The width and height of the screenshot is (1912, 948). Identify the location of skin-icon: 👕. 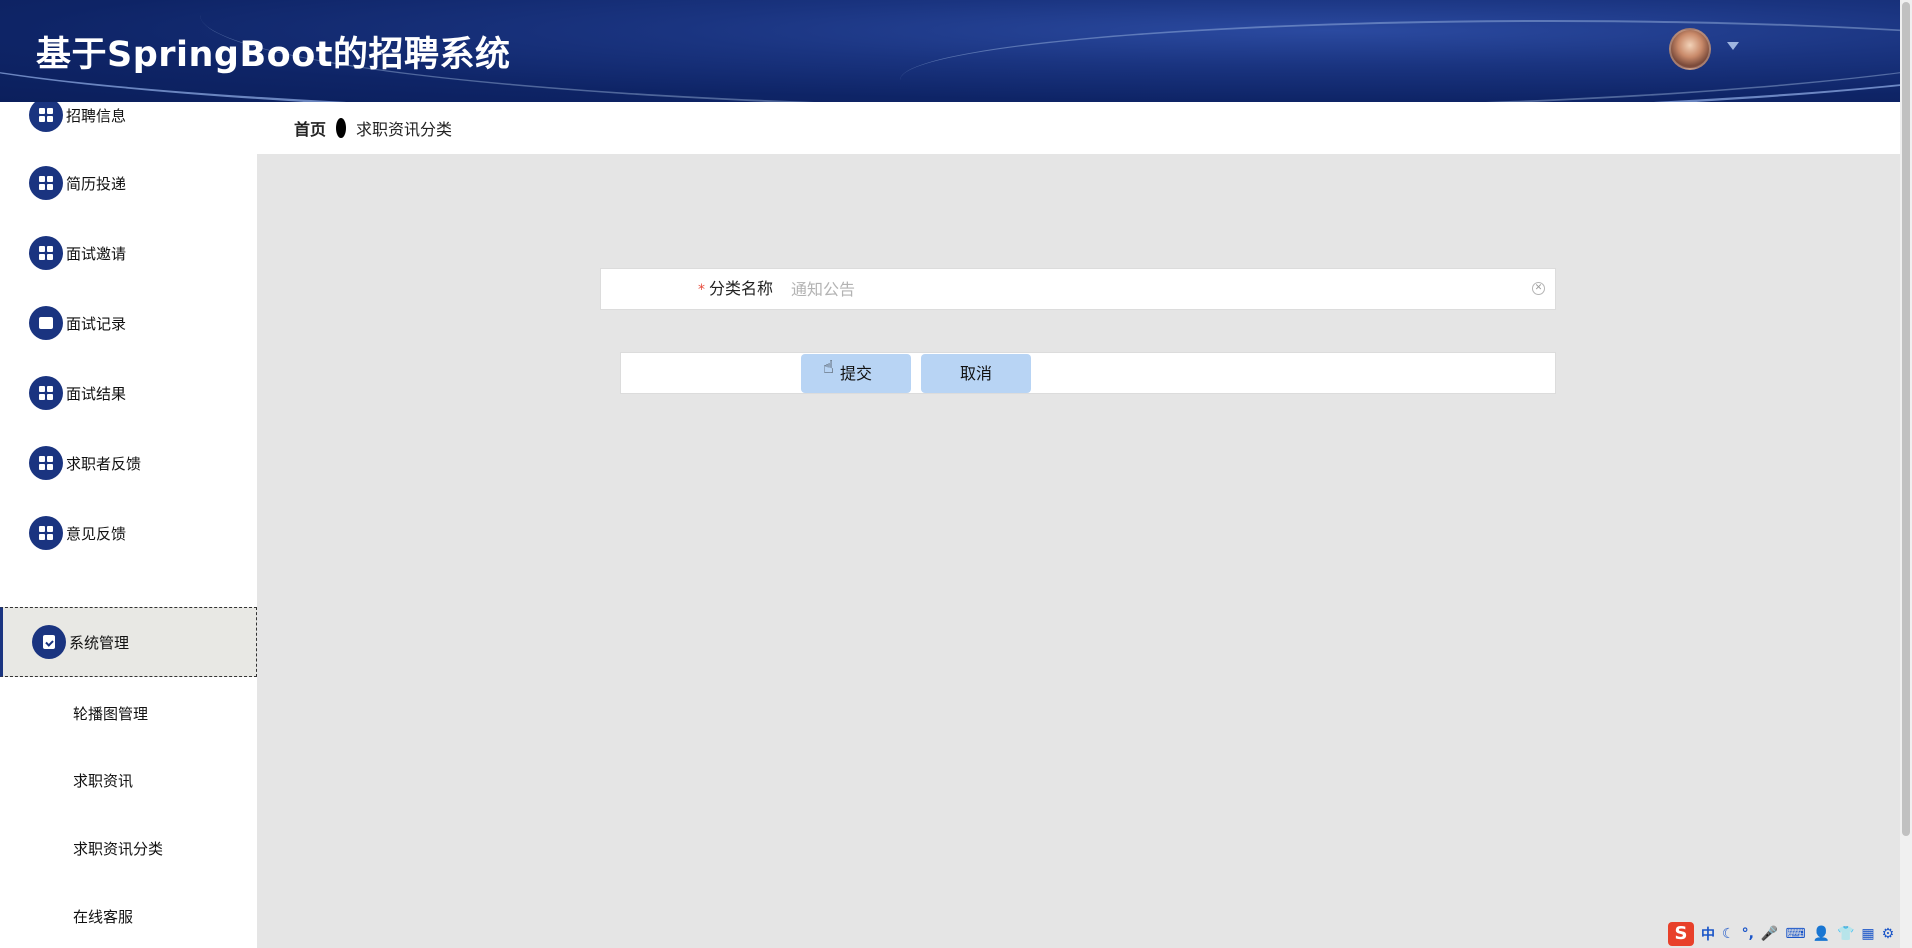
(1845, 934).